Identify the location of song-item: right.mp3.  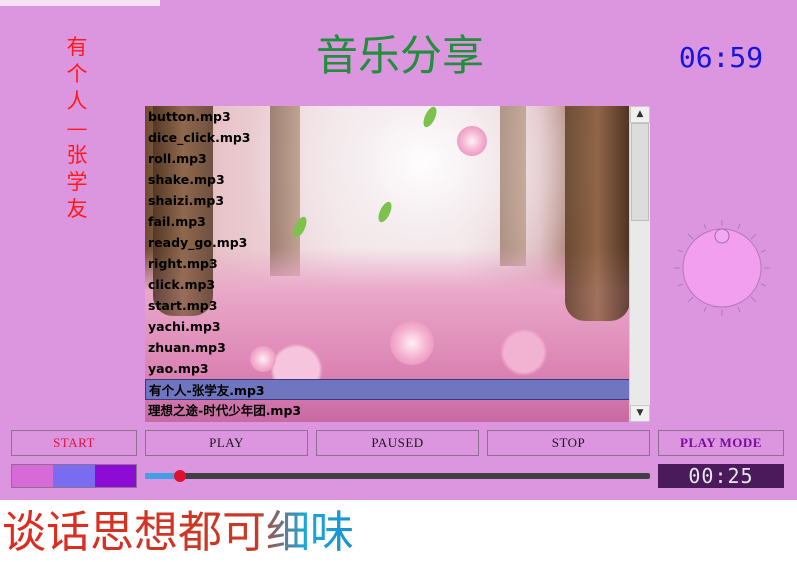
(387, 263).